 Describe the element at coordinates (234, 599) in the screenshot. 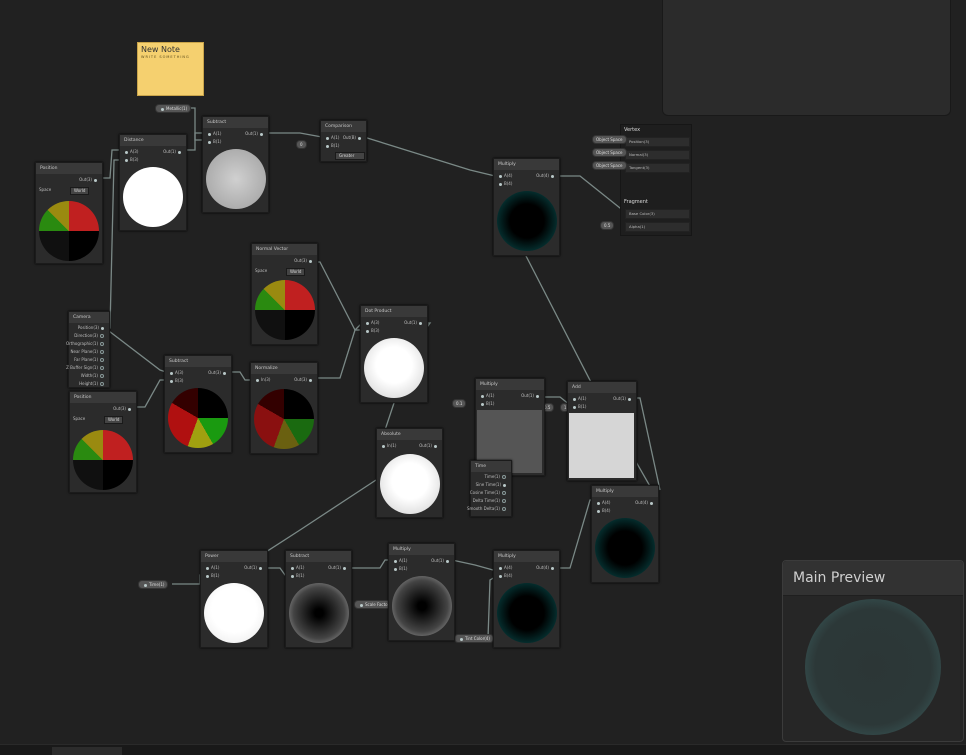

I see `power-node: Power A(1) B(1) Out(1)` at that location.